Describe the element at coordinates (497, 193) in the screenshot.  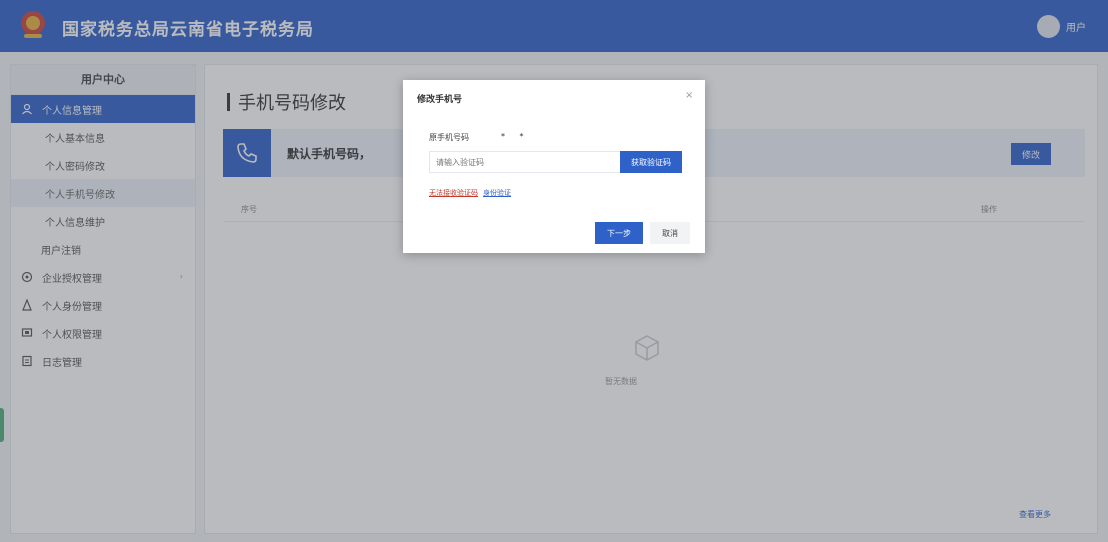
I see `identity-verify-link: 身份验证` at that location.